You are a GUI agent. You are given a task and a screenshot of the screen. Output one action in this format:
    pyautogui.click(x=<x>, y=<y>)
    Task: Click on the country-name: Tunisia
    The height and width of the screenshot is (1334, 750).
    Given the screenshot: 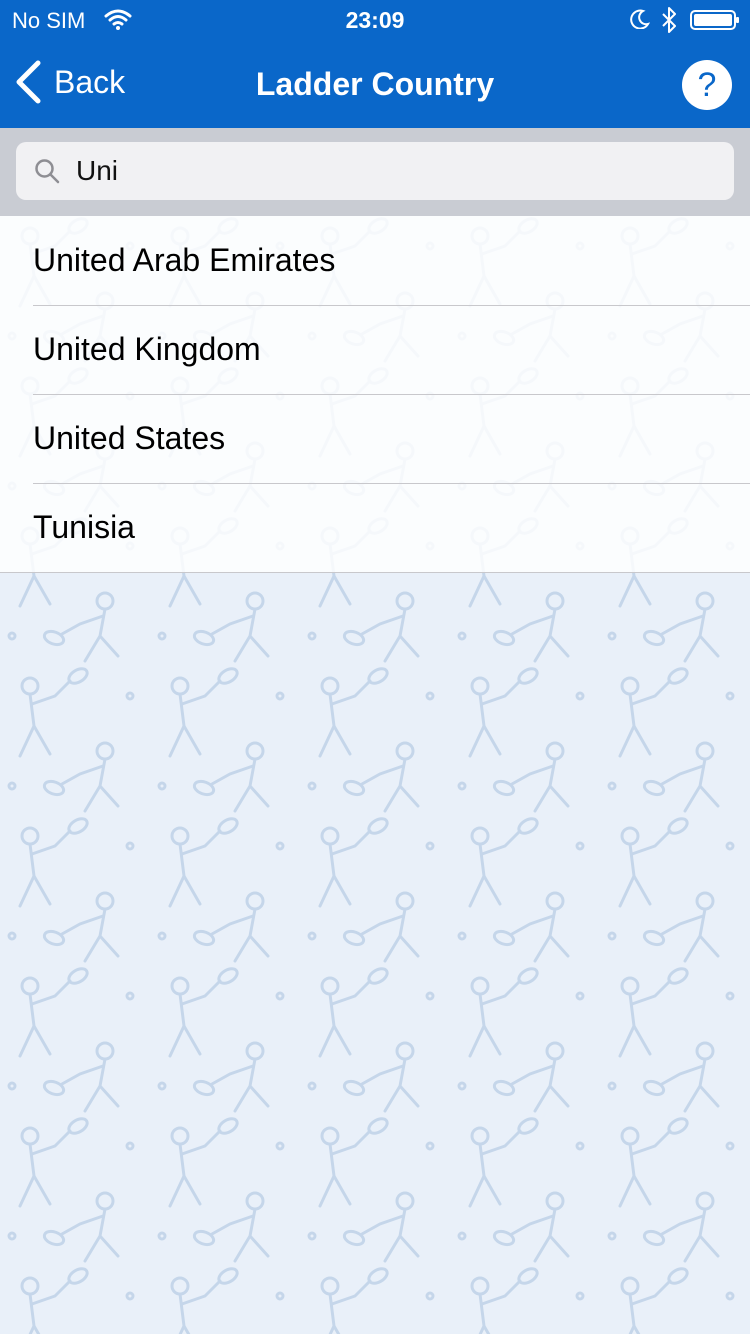 What is the action you would take?
    pyautogui.click(x=84, y=527)
    